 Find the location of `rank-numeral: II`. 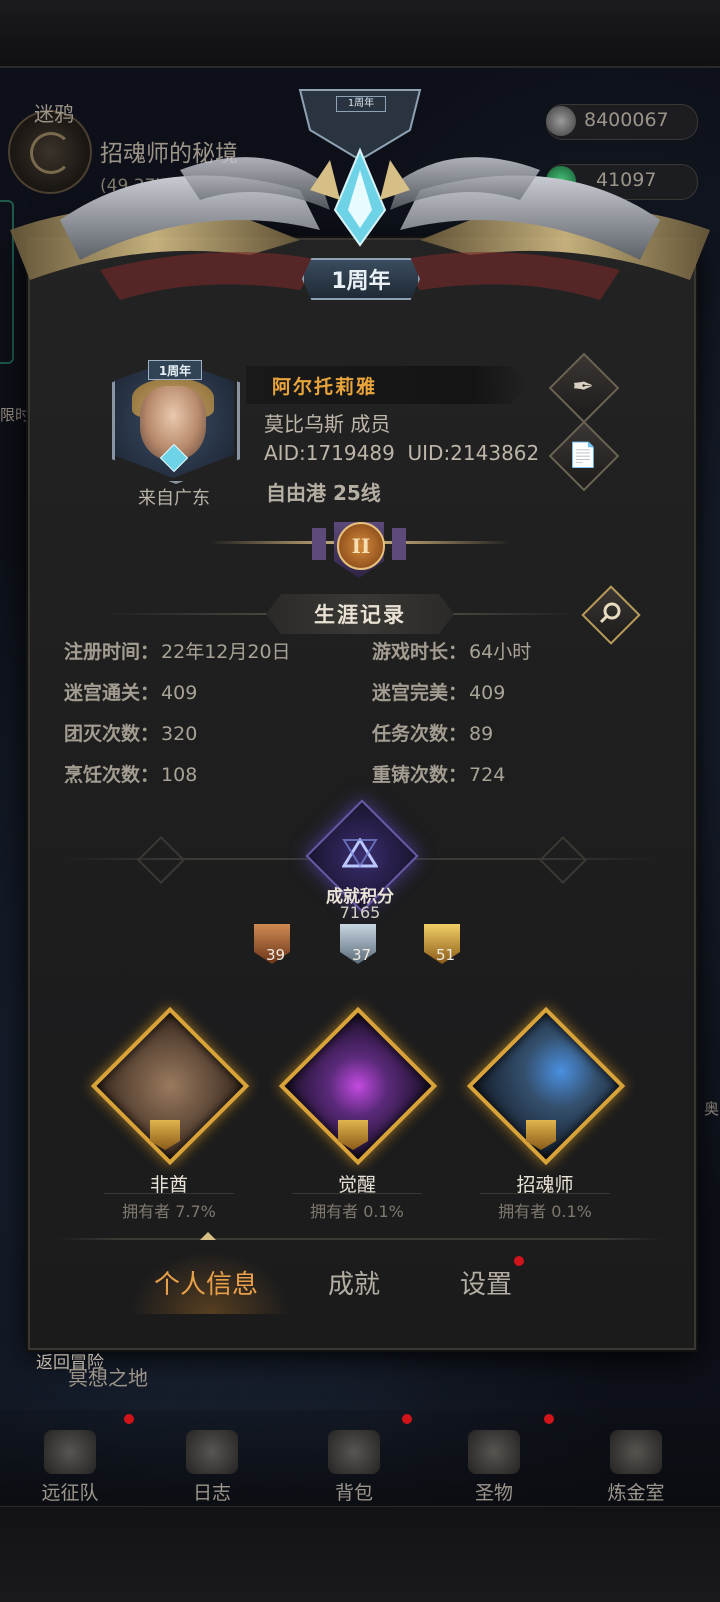

rank-numeral: II is located at coordinates (361, 546).